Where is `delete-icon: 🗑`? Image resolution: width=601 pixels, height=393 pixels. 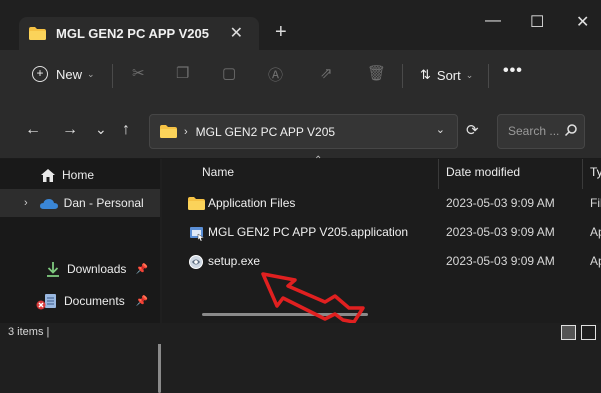
delete-icon: 🗑 is located at coordinates (376, 73).